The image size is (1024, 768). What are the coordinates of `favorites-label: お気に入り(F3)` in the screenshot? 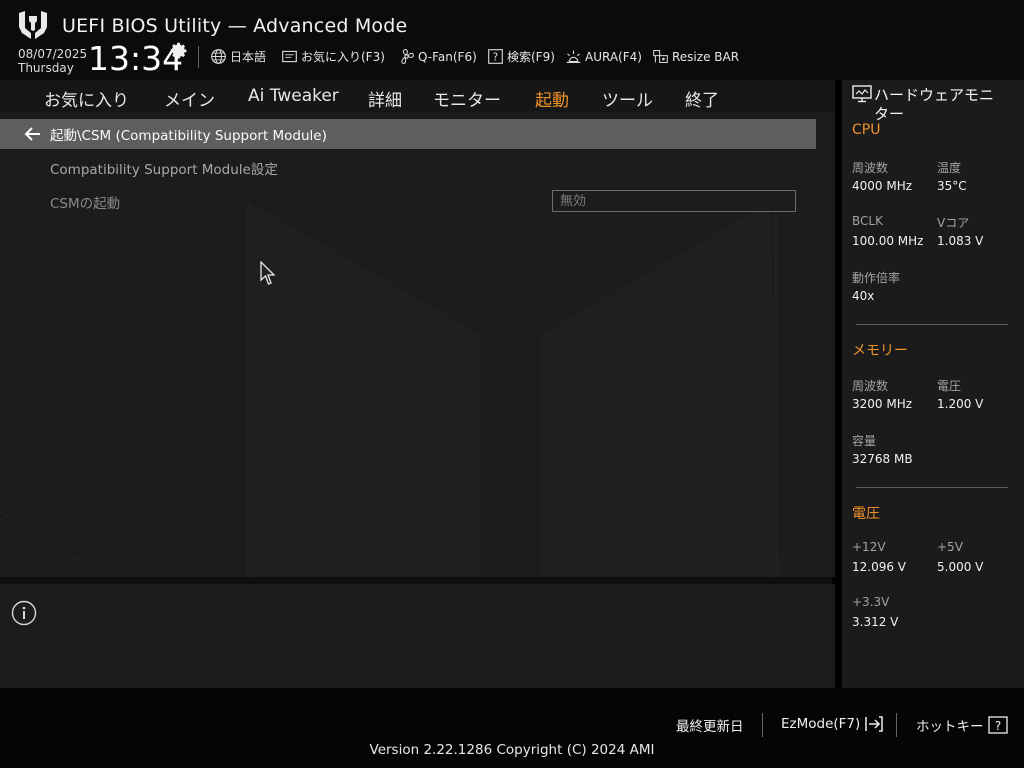 It's located at (343, 57).